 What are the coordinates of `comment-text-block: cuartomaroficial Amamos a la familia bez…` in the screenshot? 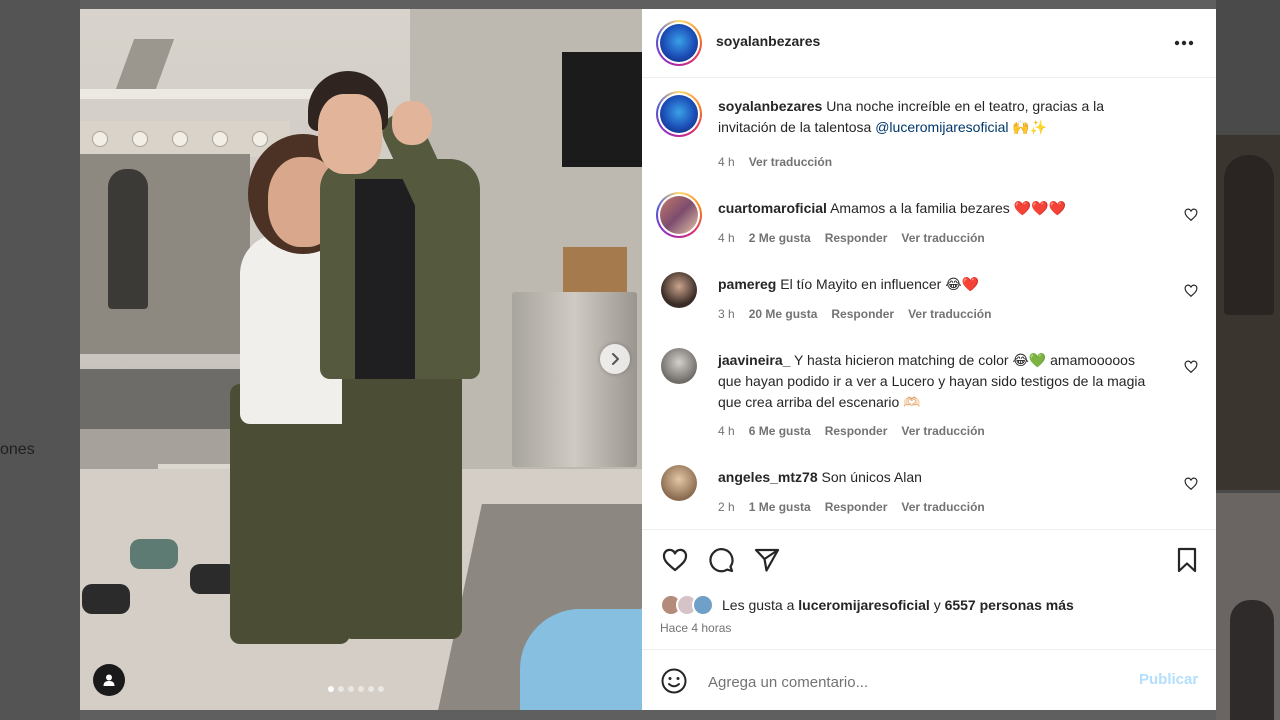 It's located at (938, 208).